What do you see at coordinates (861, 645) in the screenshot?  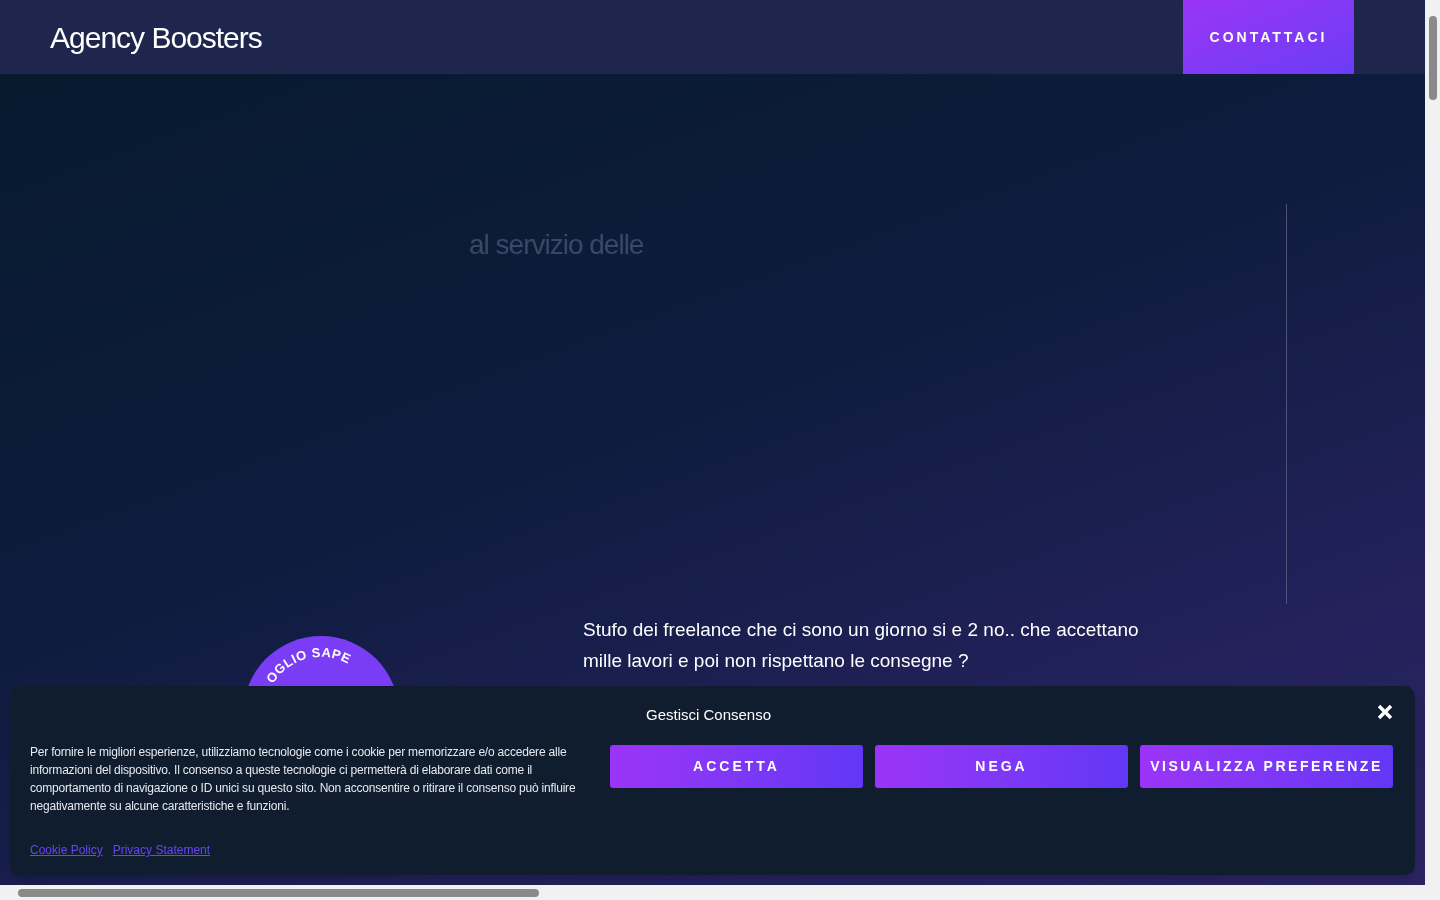 I see `lead-text: Stufo dei freelance che ci sono un giorno si e 2 no.. che accettano mille lavori e poi non rispettano le consegne ?` at bounding box center [861, 645].